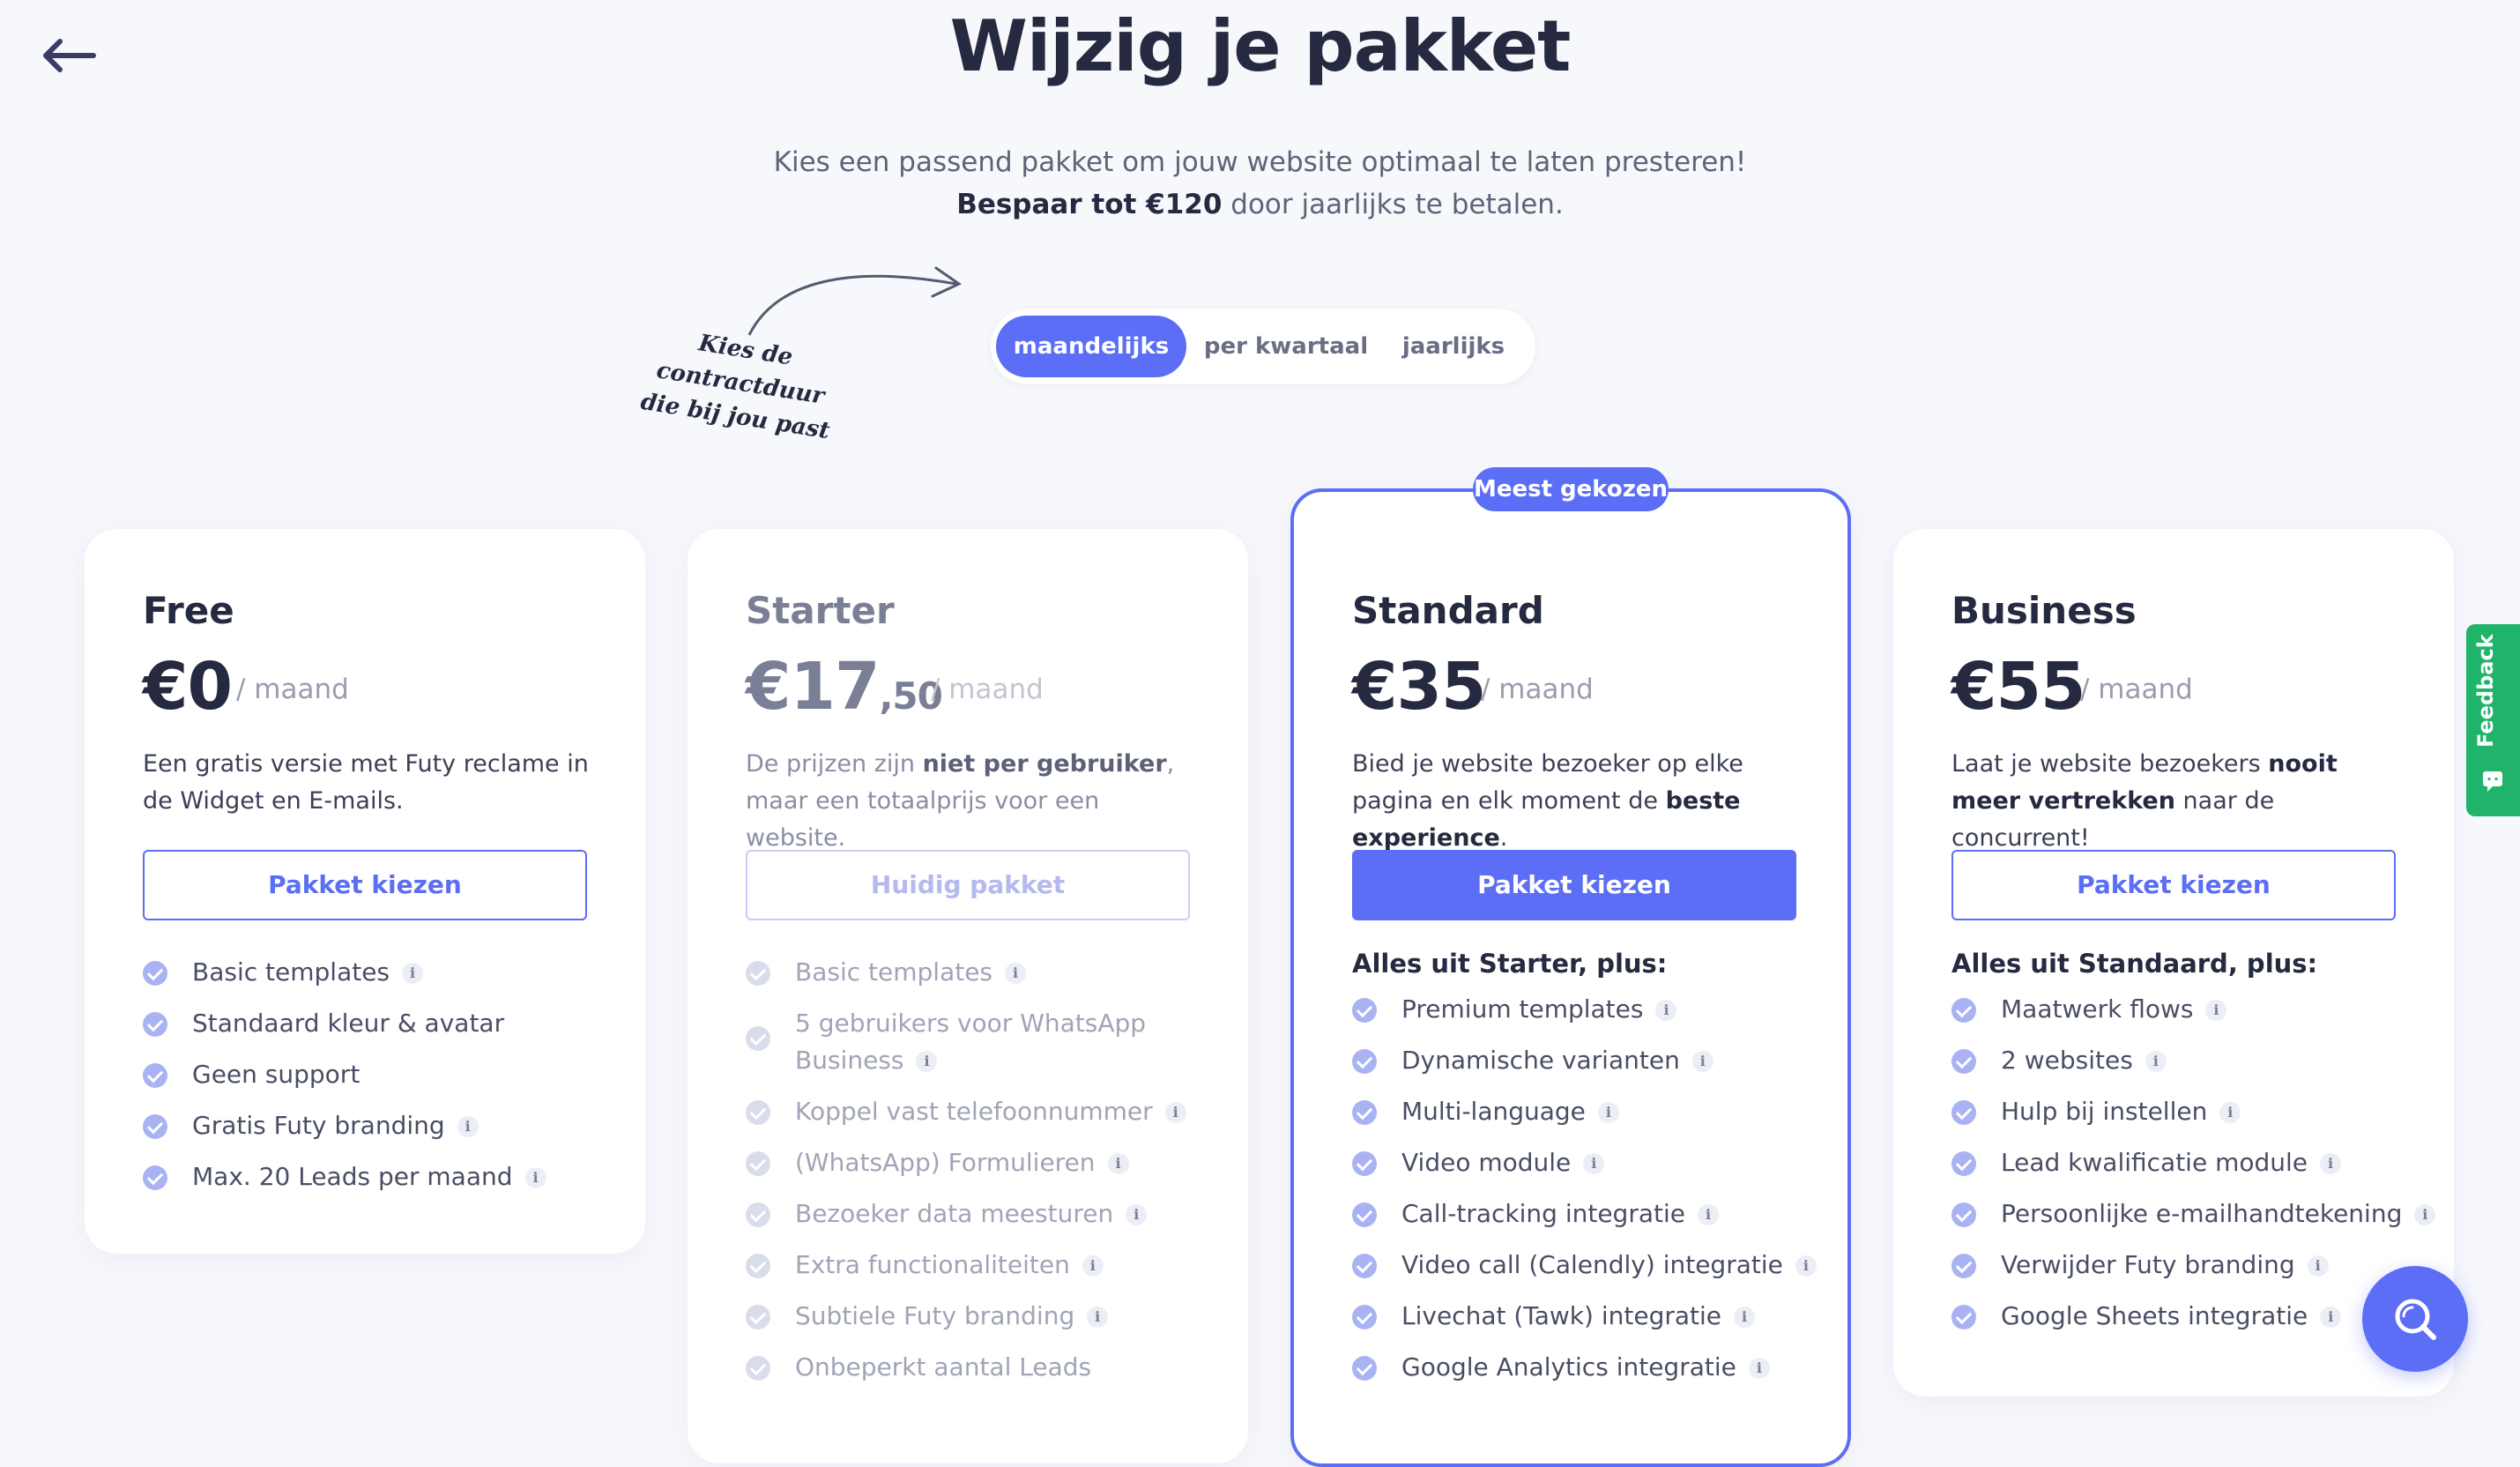 This screenshot has height=1467, width=2520. I want to click on feature-item: Premium templates i, so click(1584, 1009).